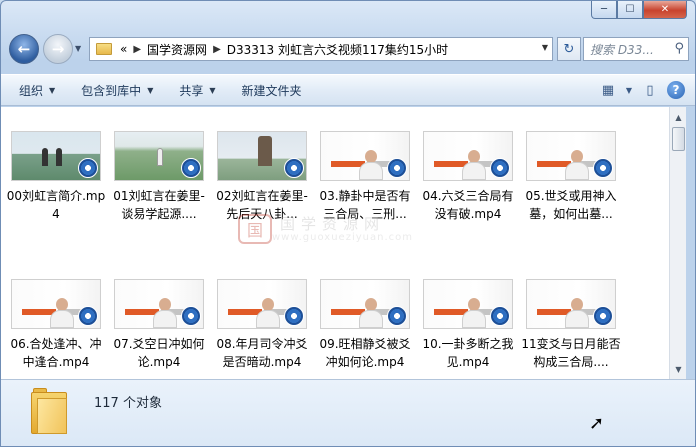  What do you see at coordinates (333, 223) in the screenshot?
I see `watermark-text: 国学资源网` at bounding box center [333, 223].